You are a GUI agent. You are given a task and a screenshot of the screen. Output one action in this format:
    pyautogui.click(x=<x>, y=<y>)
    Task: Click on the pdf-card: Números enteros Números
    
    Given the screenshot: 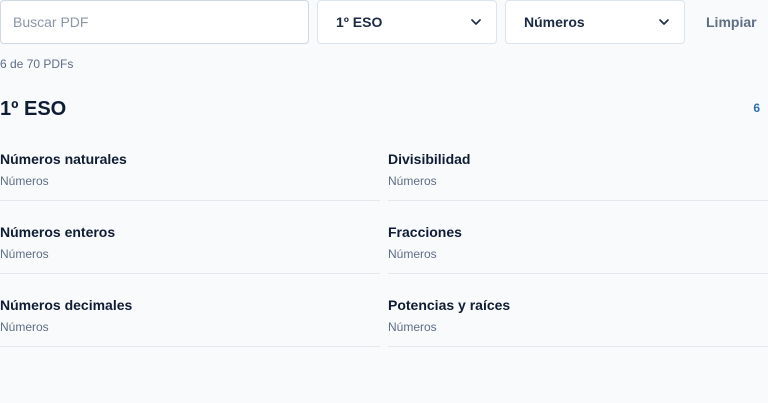 What is the action you would take?
    pyautogui.click(x=190, y=242)
    